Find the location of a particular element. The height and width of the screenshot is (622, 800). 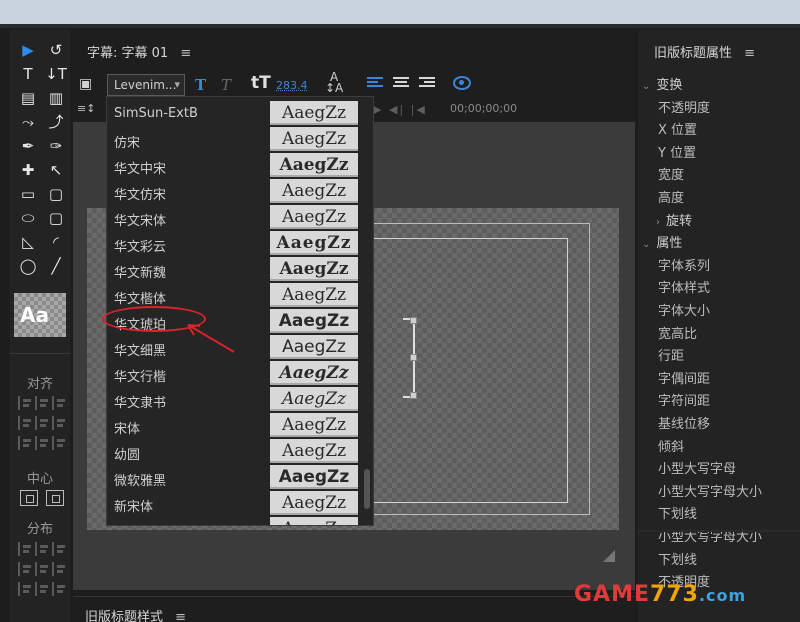

distribute-1-icon is located at coordinates (25, 549).